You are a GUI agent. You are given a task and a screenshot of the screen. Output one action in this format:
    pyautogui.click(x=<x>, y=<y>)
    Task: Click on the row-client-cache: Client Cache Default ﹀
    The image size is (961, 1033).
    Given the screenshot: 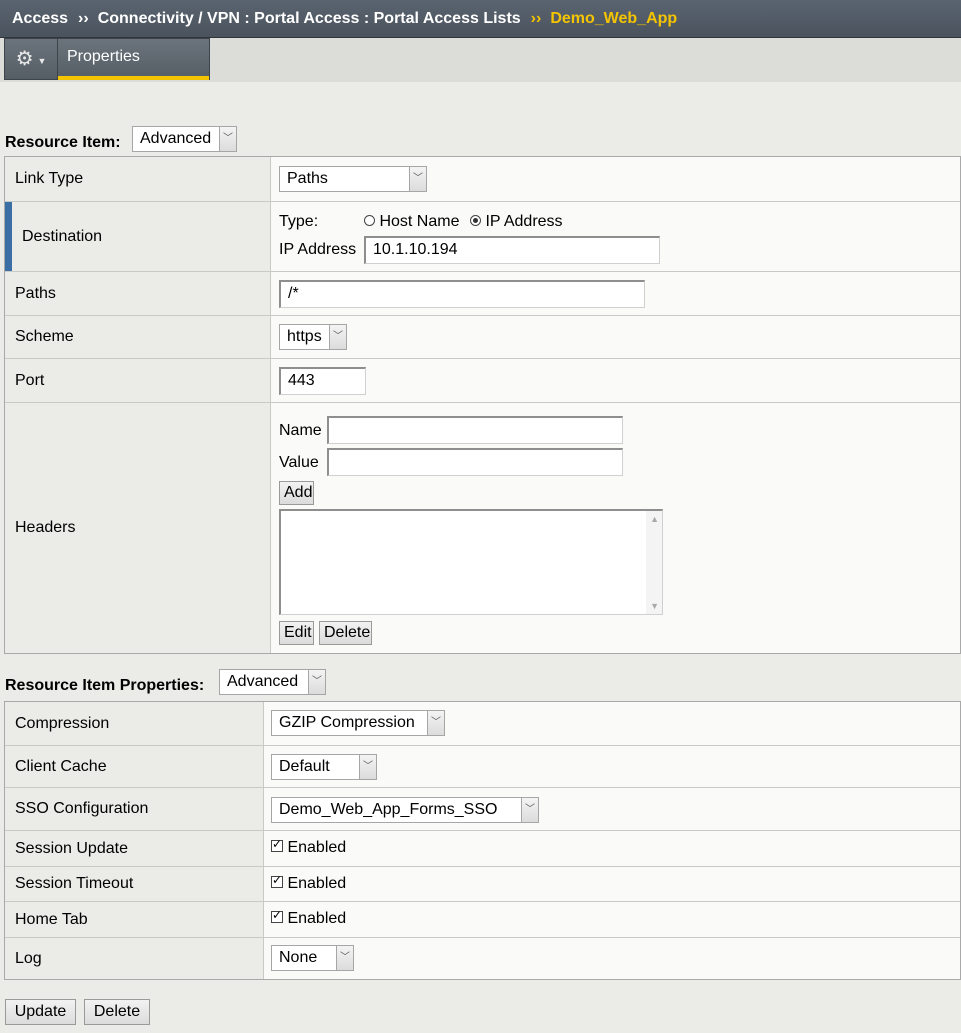 What is the action you would take?
    pyautogui.click(x=482, y=766)
    